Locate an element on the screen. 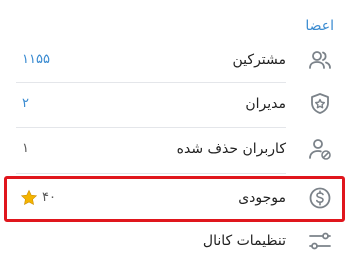  subscribers-label: مشترکین is located at coordinates (259, 60).